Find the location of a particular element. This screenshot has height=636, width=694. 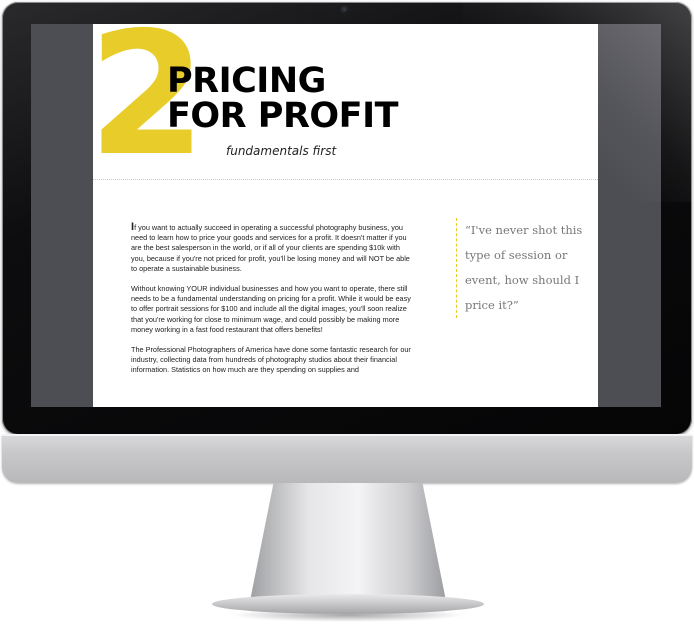

title-line-2: FOR PROFIT is located at coordinates (282, 116).